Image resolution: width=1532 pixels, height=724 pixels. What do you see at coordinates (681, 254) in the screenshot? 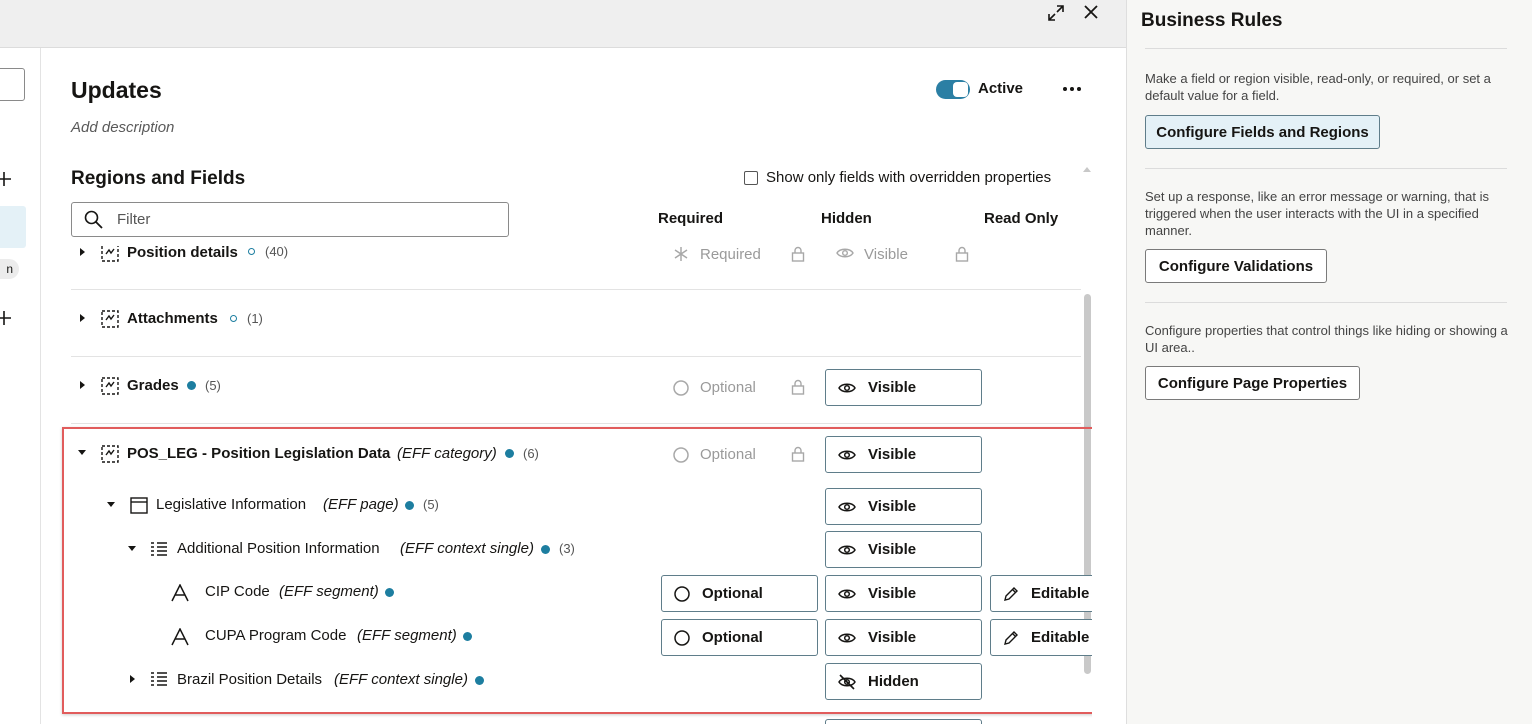
I see `asterisk-icon` at bounding box center [681, 254].